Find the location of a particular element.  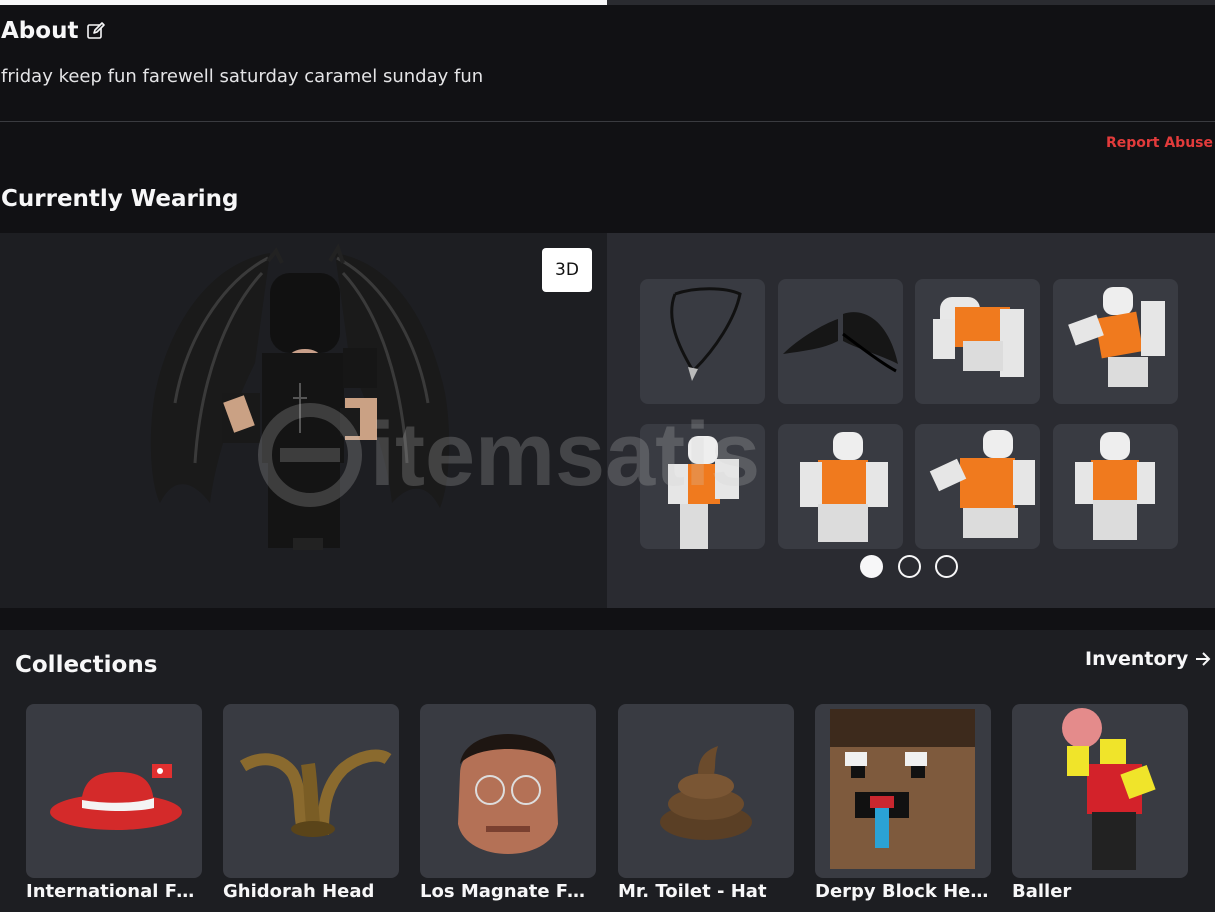

wearing-item-wings is located at coordinates (840, 341).